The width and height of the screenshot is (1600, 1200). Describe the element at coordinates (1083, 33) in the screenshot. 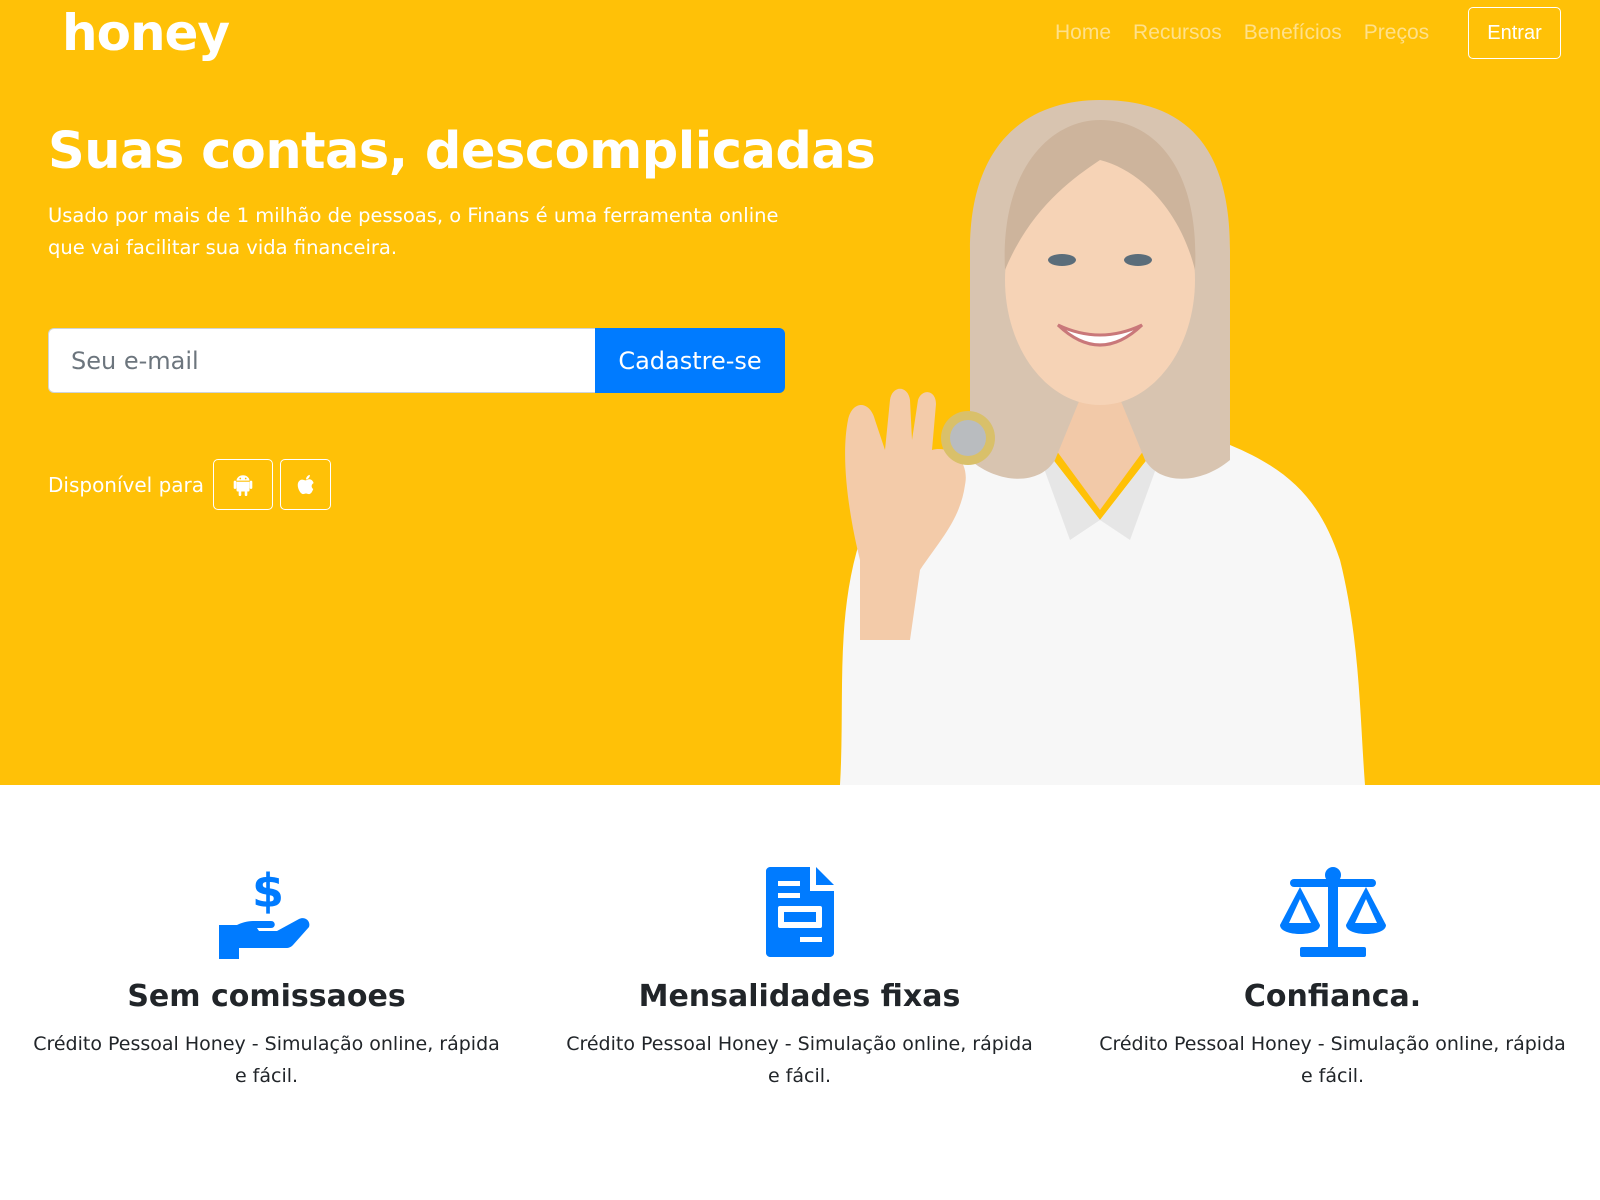

I see `nav-link-home: Home` at that location.